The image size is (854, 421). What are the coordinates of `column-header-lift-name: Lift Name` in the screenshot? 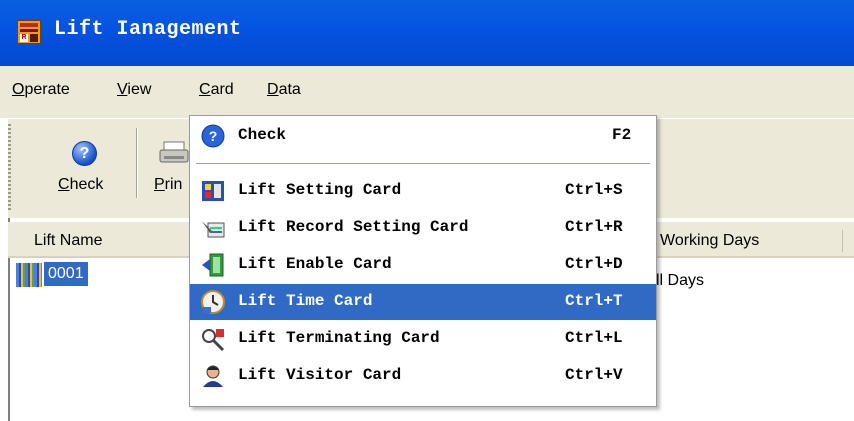 It's located at (68, 241).